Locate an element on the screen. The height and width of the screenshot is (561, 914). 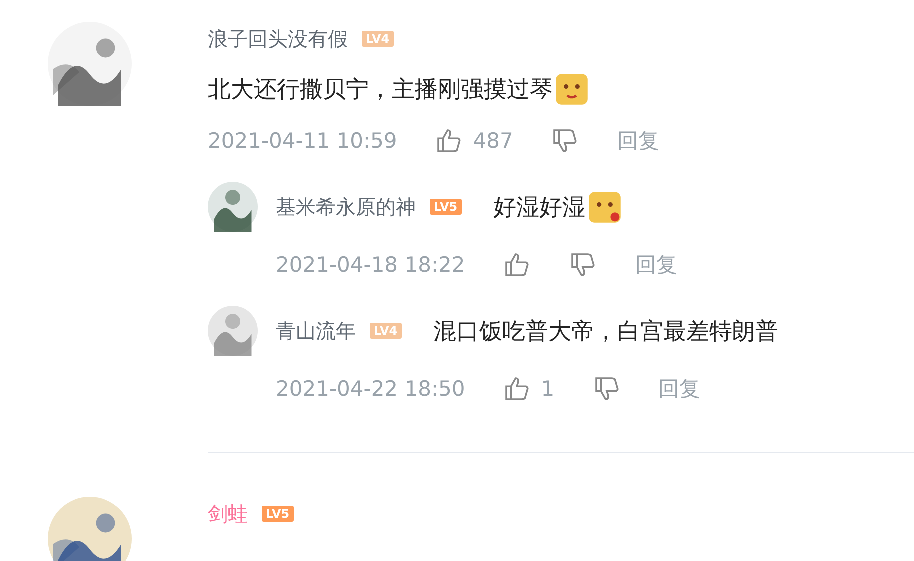
username: 基米希永原的神 is located at coordinates (346, 207).